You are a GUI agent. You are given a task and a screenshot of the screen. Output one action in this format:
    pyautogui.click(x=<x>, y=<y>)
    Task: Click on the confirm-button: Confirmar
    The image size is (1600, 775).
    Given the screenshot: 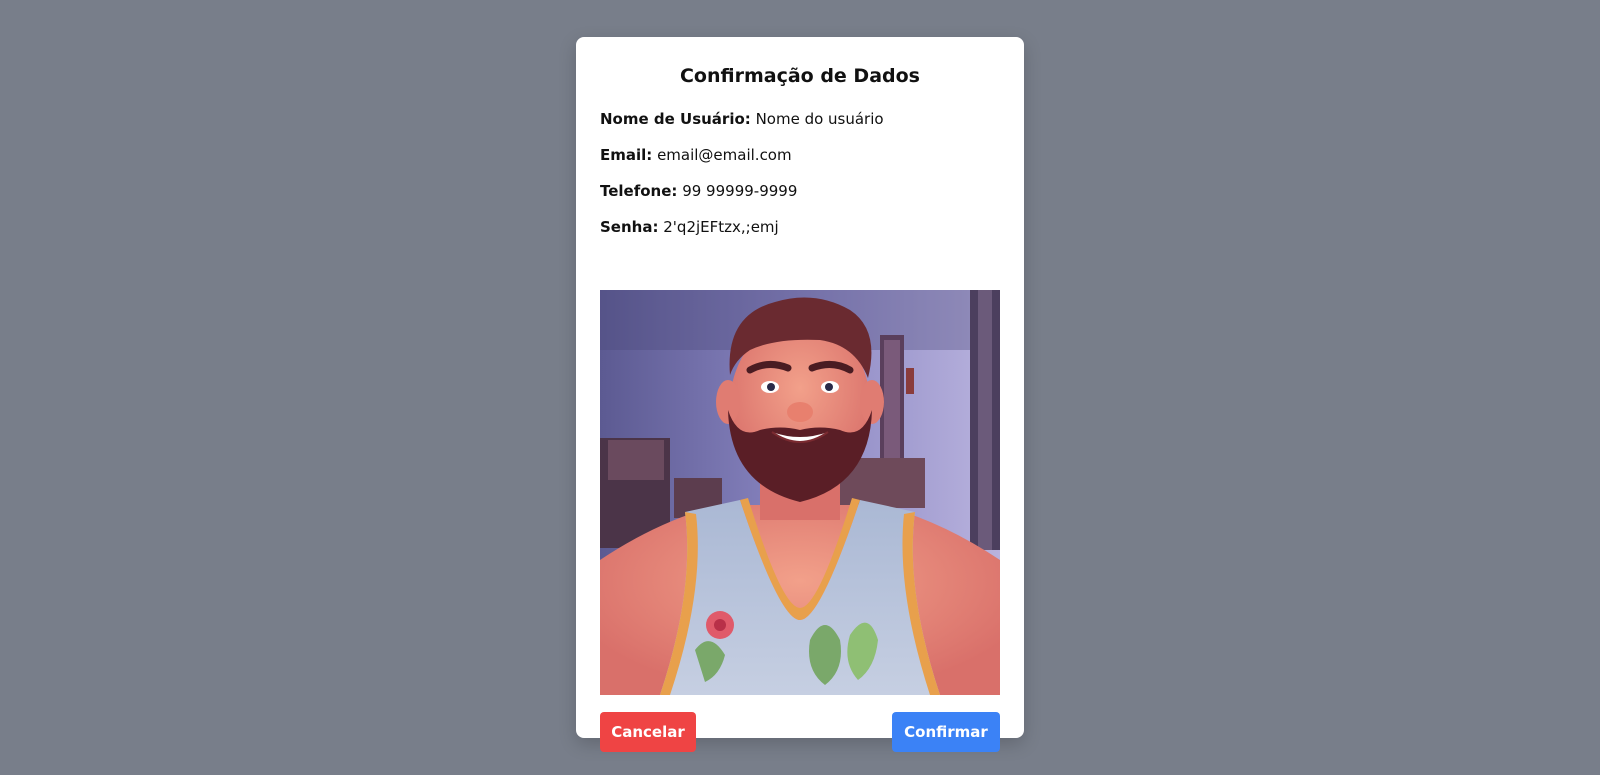 What is the action you would take?
    pyautogui.click(x=946, y=732)
    